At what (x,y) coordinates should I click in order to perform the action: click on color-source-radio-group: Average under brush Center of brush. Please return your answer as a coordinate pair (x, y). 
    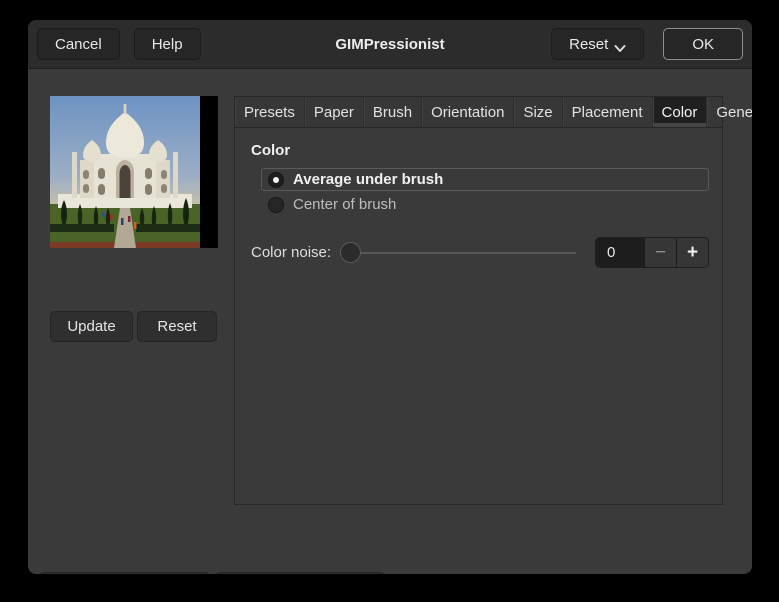
    Looking at the image, I should click on (485, 192).